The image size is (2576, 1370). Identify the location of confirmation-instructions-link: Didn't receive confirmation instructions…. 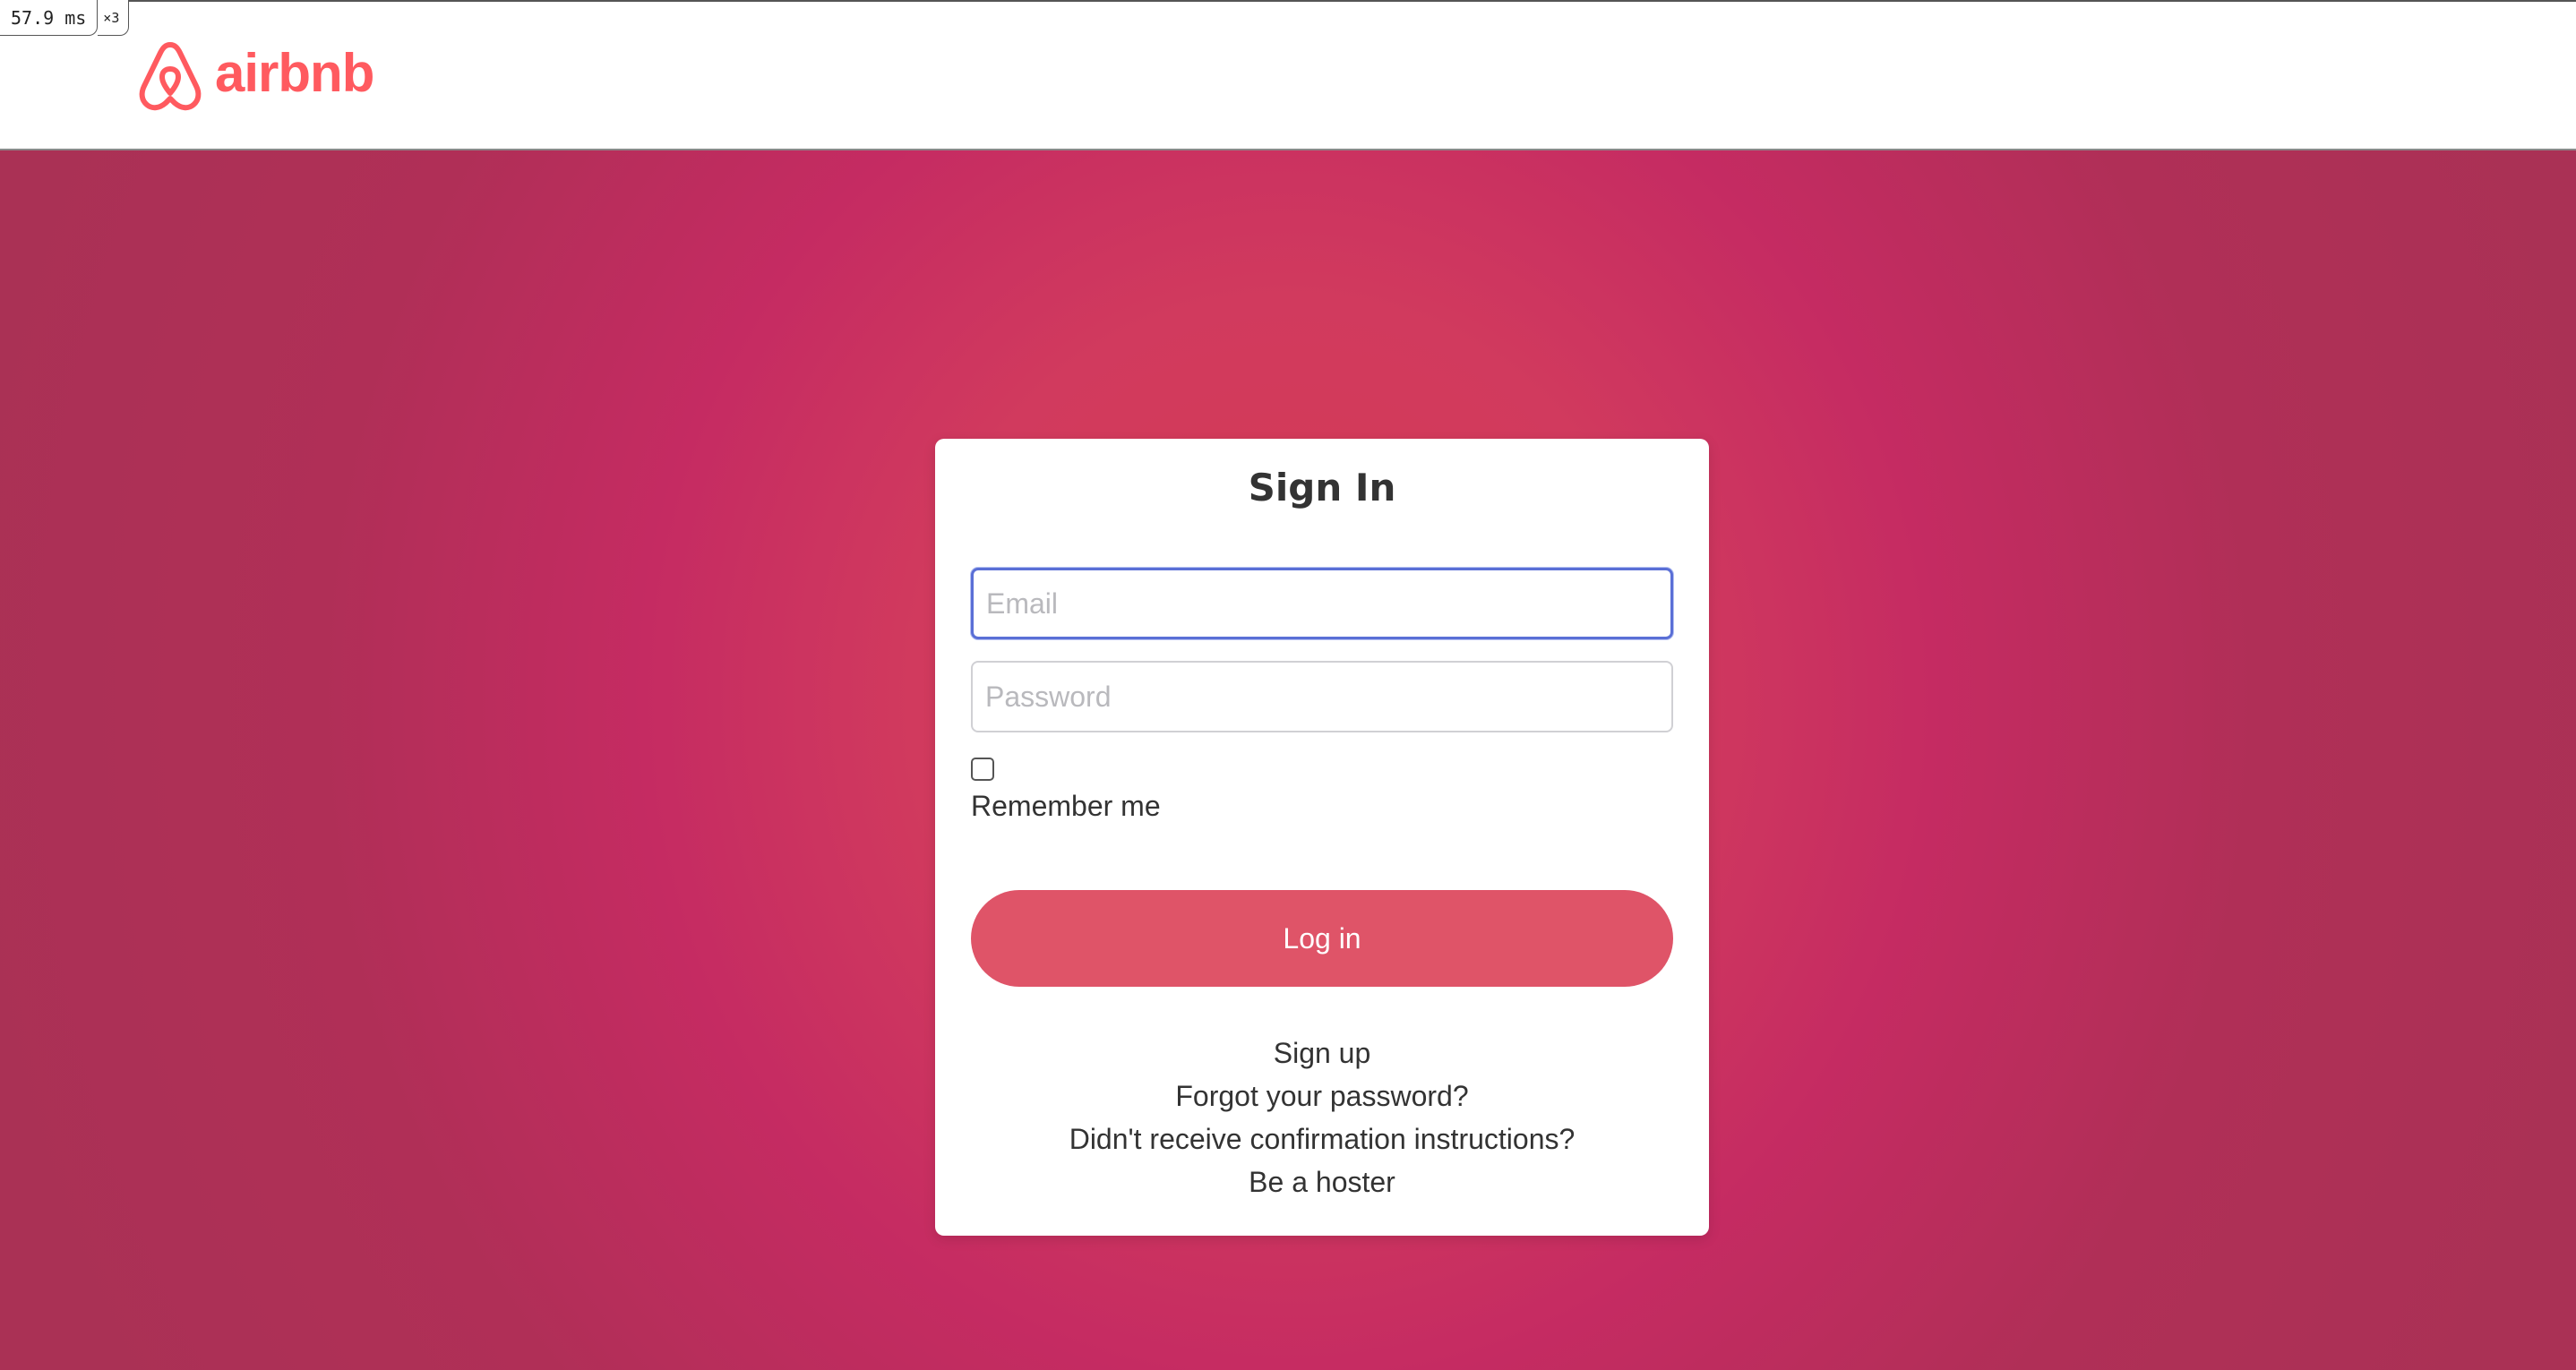
(1322, 1139).